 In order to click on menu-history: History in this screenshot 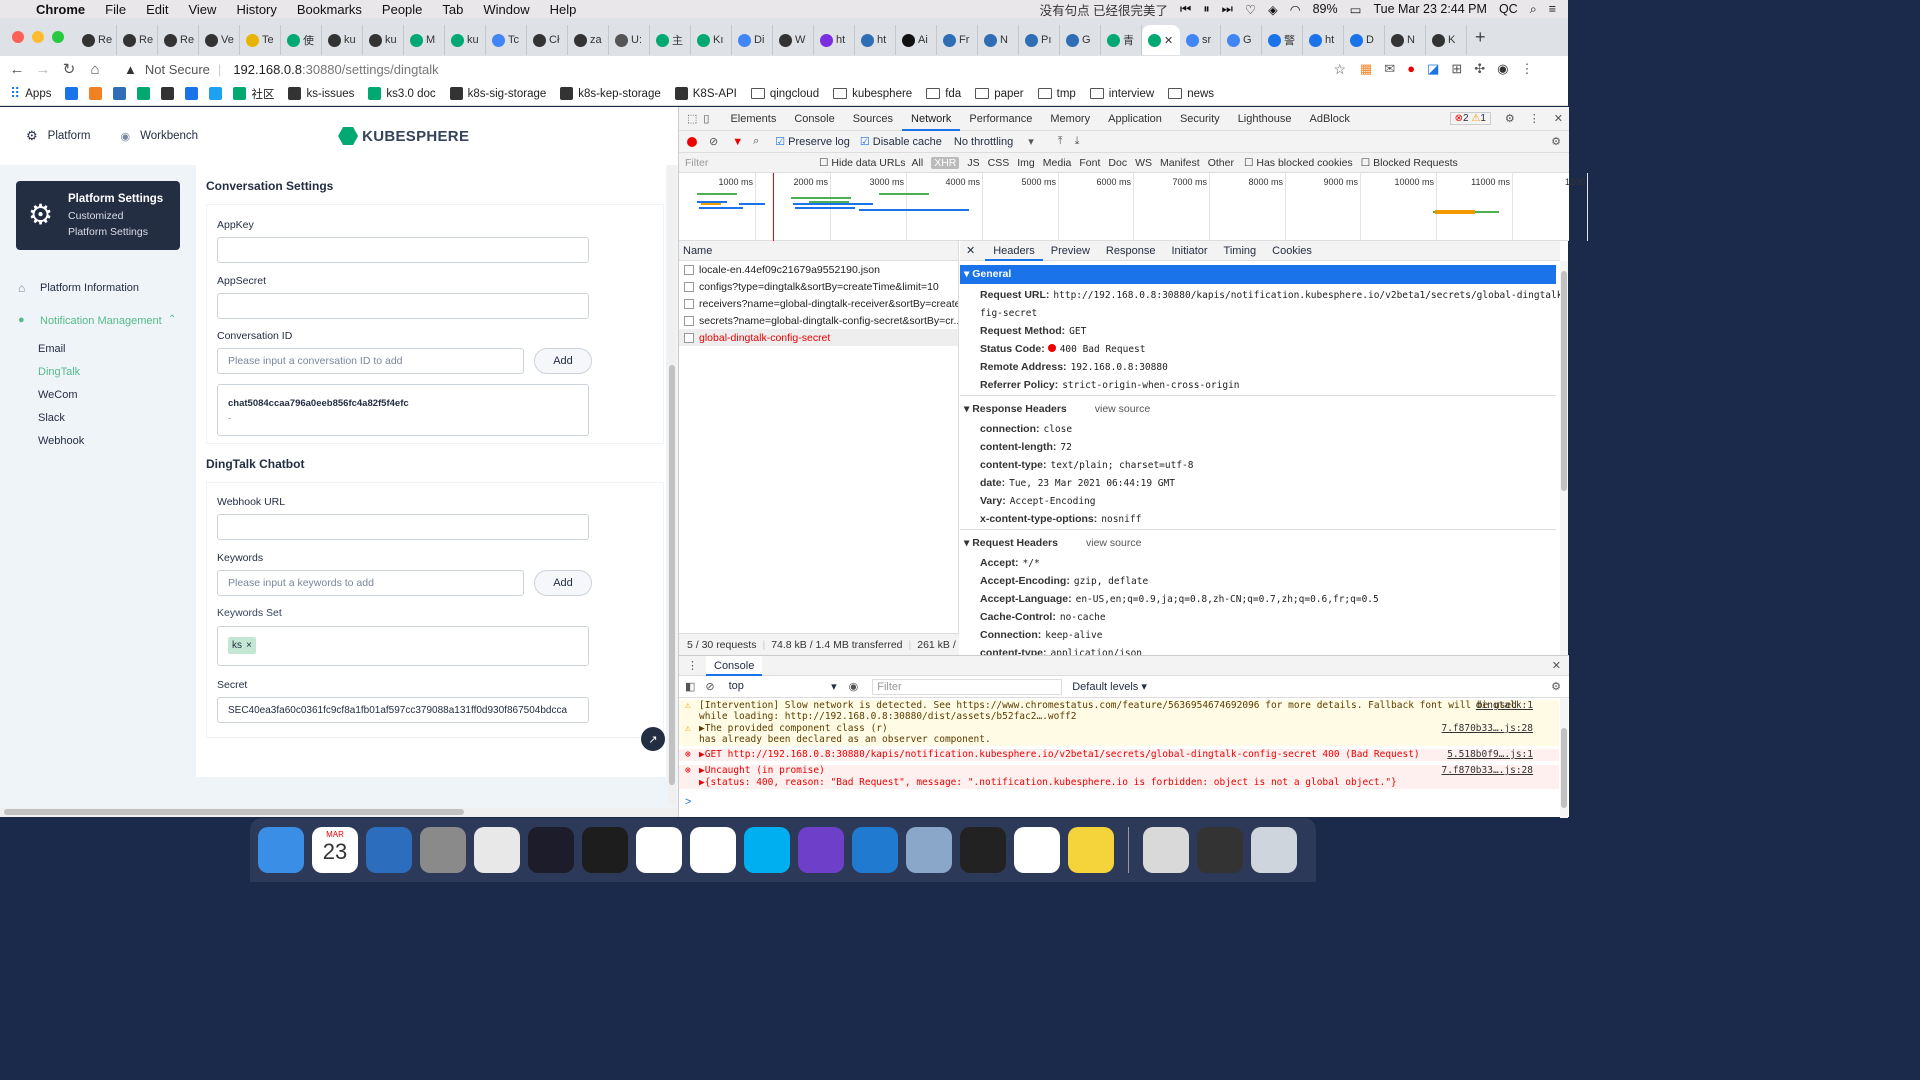, I will do `click(256, 9)`.